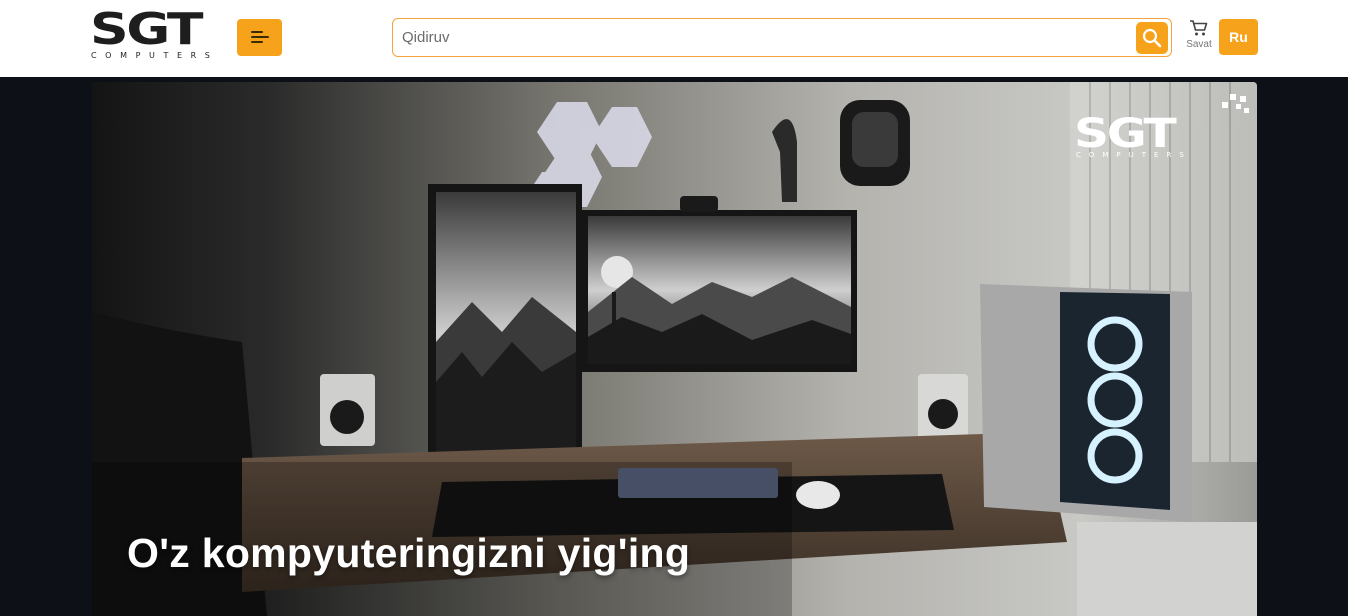 The height and width of the screenshot is (616, 1348). Describe the element at coordinates (1134, 155) in the screenshot. I see `hero-logo-subtext: COMPUTERS` at that location.